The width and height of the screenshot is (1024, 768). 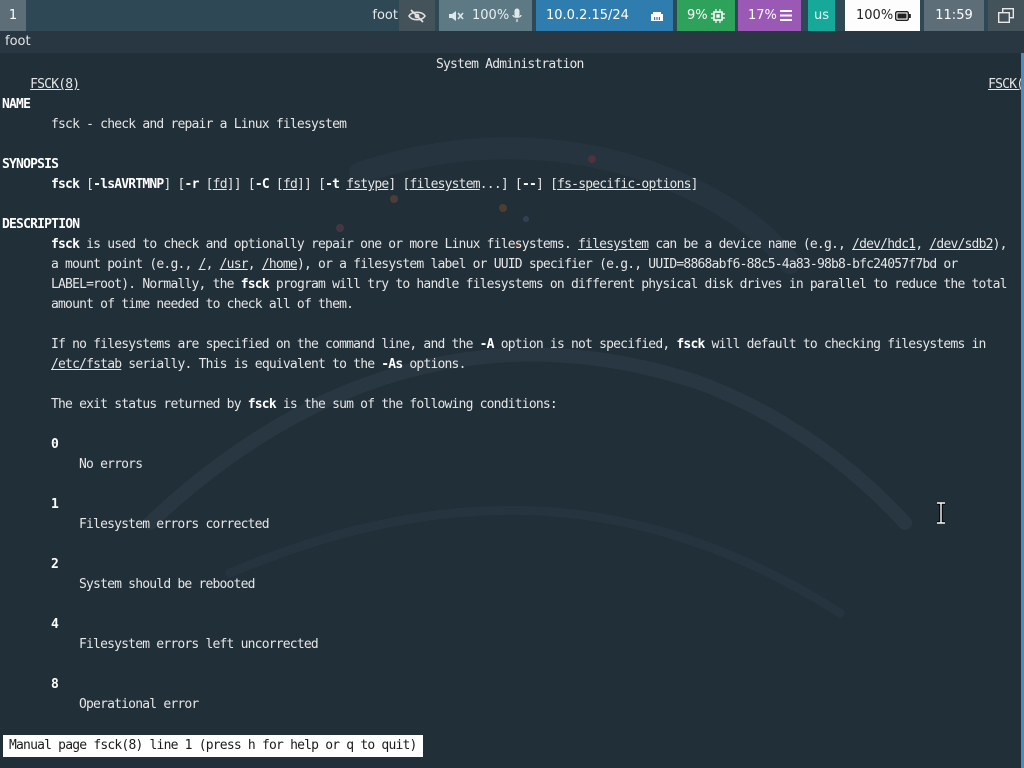 I want to click on desc-text: can be a device name (e.g.,, so click(x=750, y=244).